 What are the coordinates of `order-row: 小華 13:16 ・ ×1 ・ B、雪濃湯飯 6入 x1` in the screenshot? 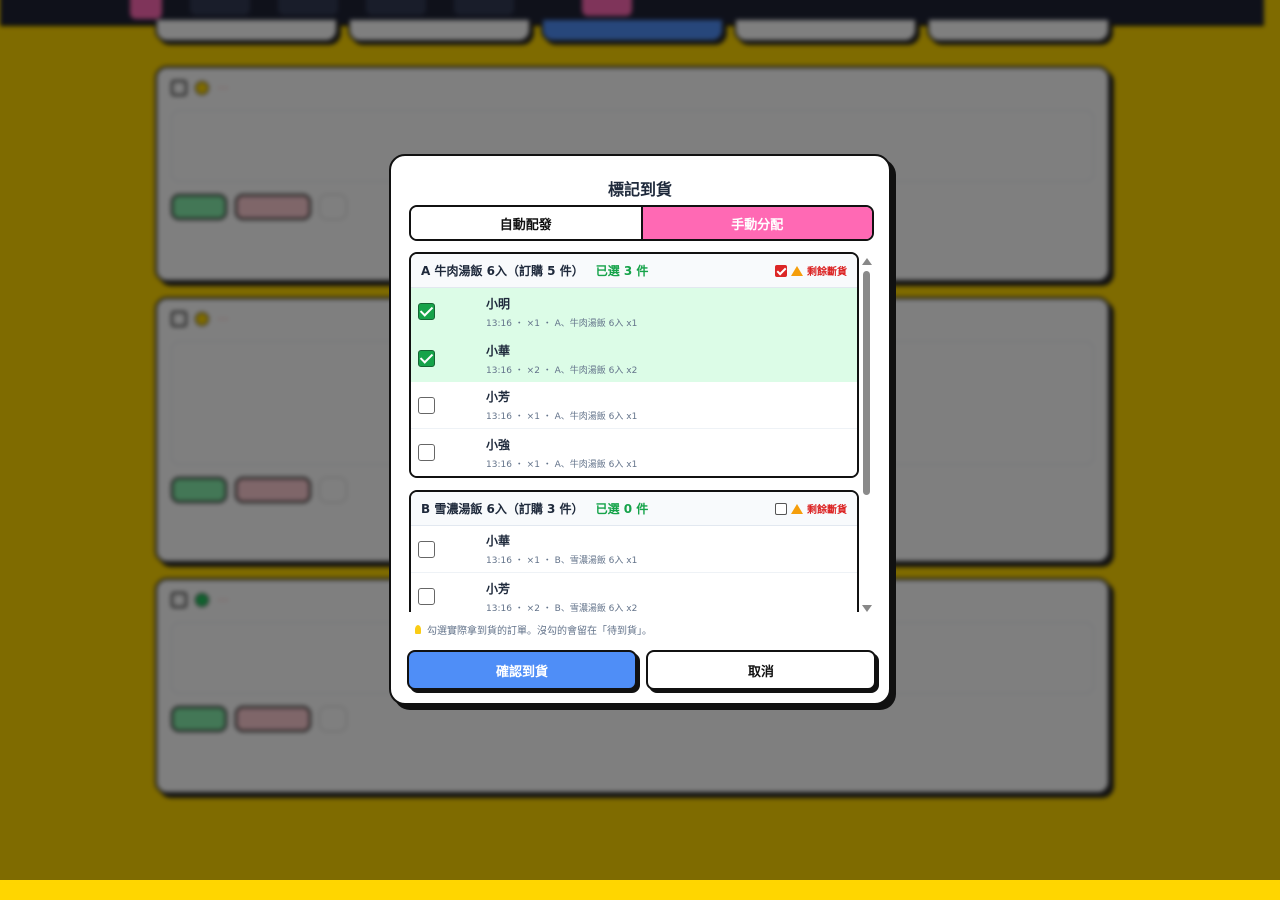 It's located at (634, 549).